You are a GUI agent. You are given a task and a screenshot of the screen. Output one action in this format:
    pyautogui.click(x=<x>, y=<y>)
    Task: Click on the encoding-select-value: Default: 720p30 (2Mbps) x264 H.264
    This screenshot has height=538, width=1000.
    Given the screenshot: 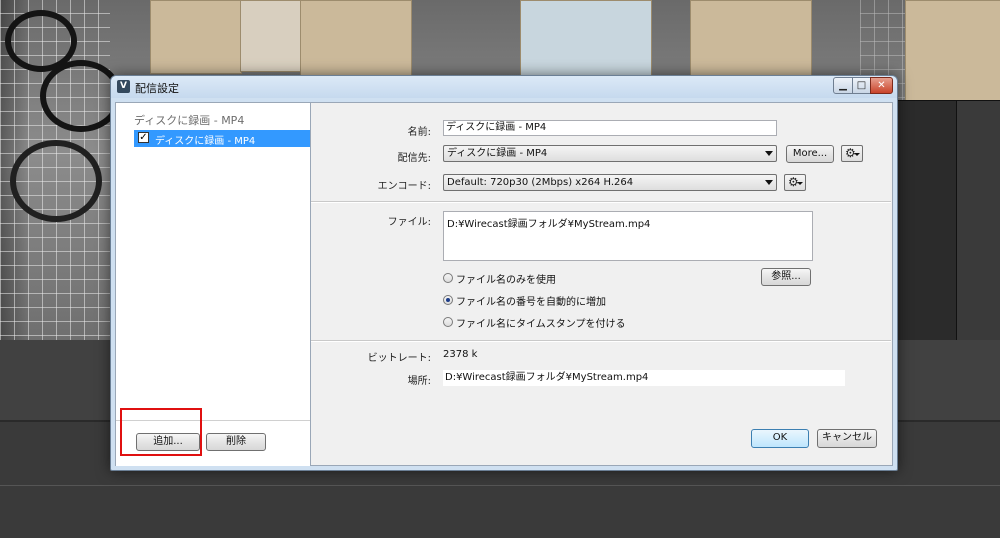 What is the action you would take?
    pyautogui.click(x=540, y=182)
    